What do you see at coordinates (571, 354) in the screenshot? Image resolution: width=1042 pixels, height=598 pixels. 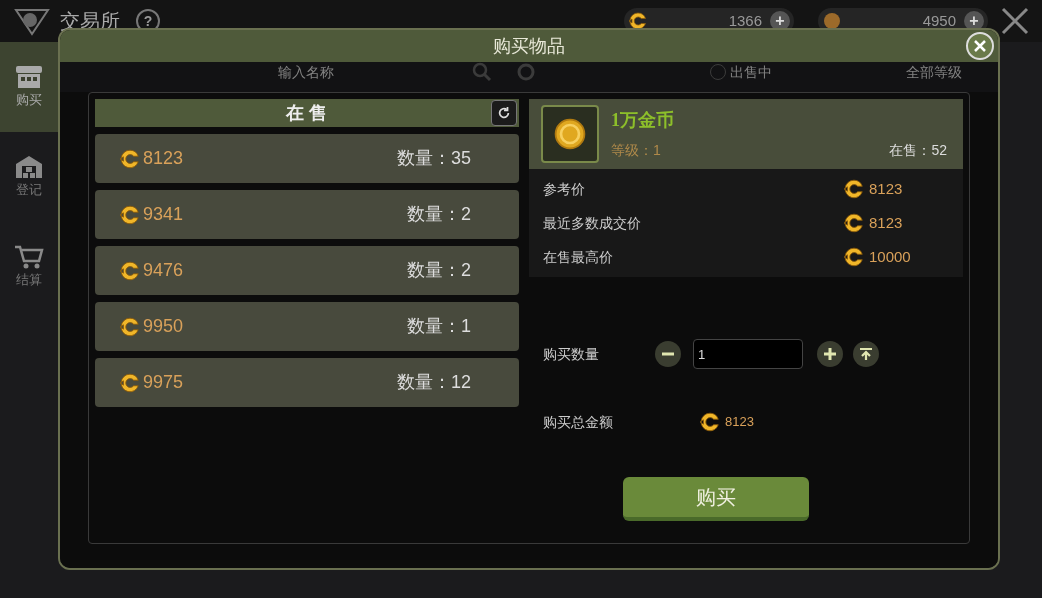 I see `quantity-label: 购买数量` at bounding box center [571, 354].